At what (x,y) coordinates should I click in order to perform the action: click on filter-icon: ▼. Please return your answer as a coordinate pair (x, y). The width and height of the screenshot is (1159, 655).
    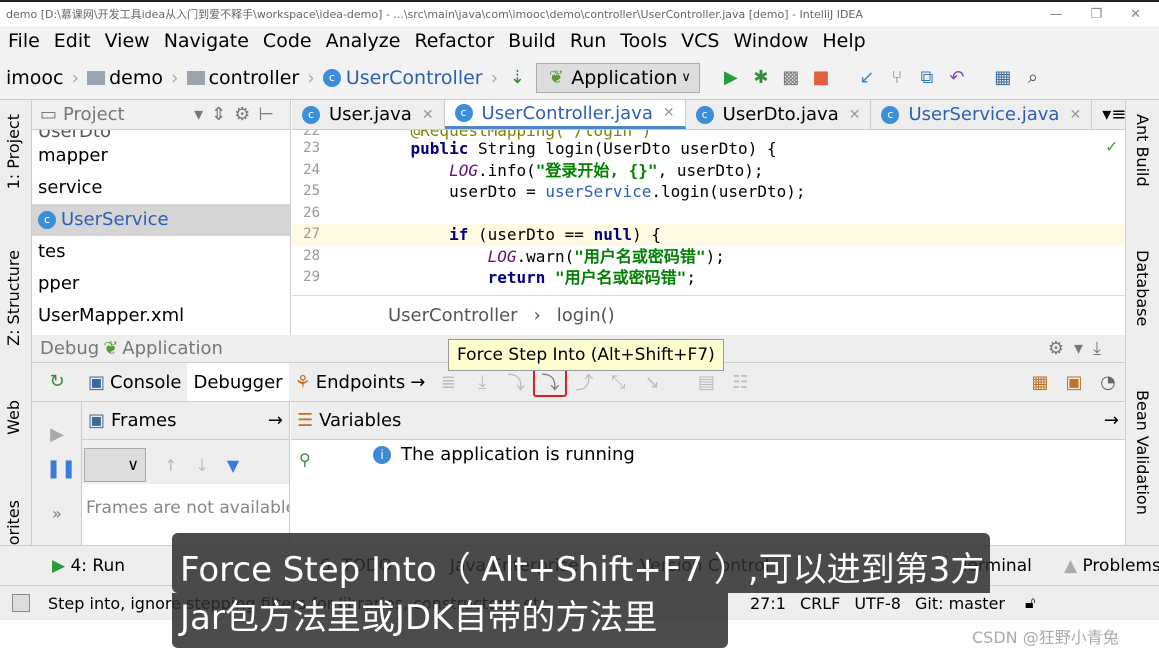
    Looking at the image, I should click on (233, 465).